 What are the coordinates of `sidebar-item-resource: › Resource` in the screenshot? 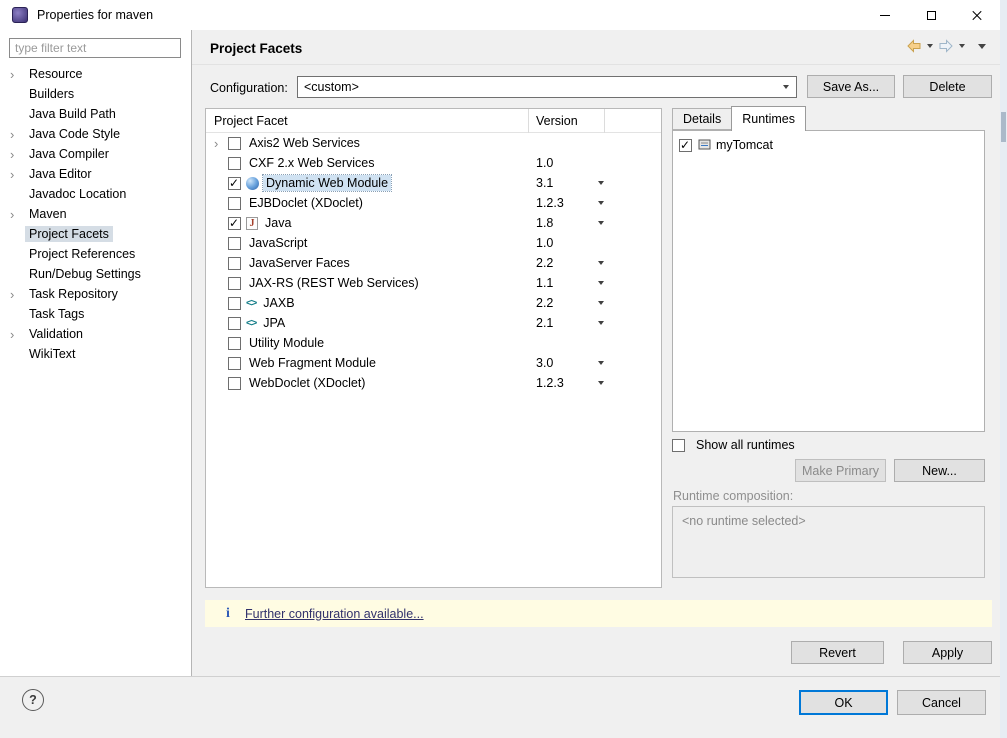 It's located at (95, 74).